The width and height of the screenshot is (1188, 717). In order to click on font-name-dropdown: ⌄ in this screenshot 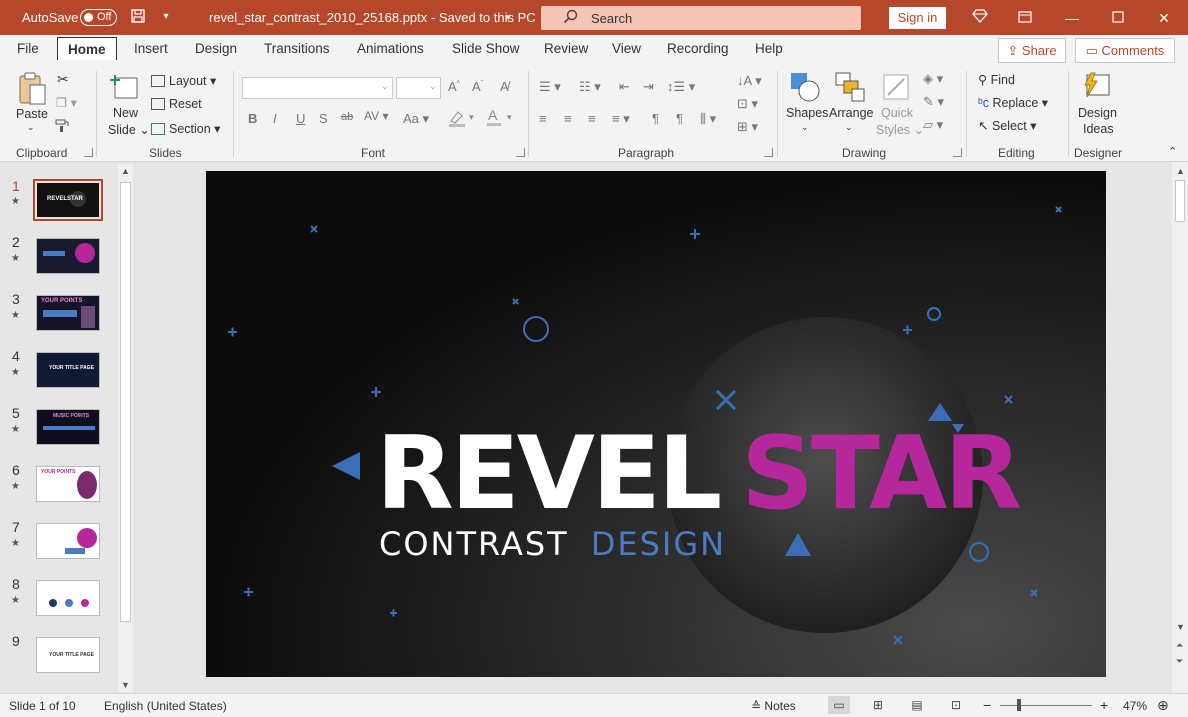, I will do `click(317, 88)`.